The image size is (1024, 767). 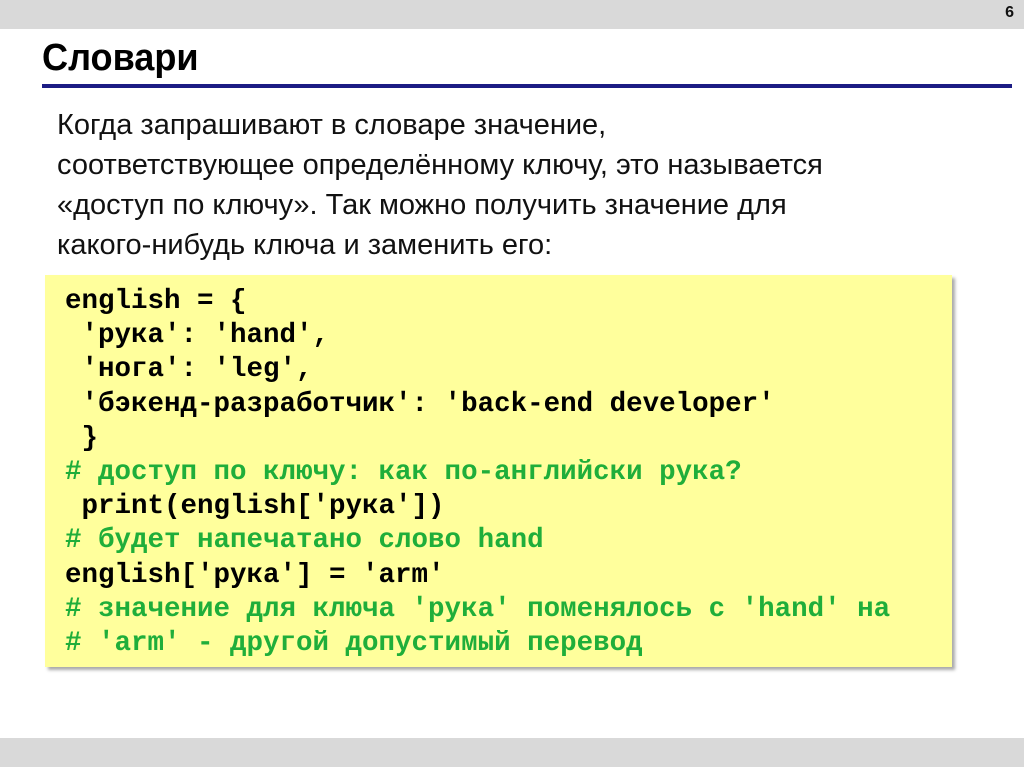 What do you see at coordinates (354, 644) in the screenshot?
I see `code-comment-line: # 'arm' - другой допустимый перевод` at bounding box center [354, 644].